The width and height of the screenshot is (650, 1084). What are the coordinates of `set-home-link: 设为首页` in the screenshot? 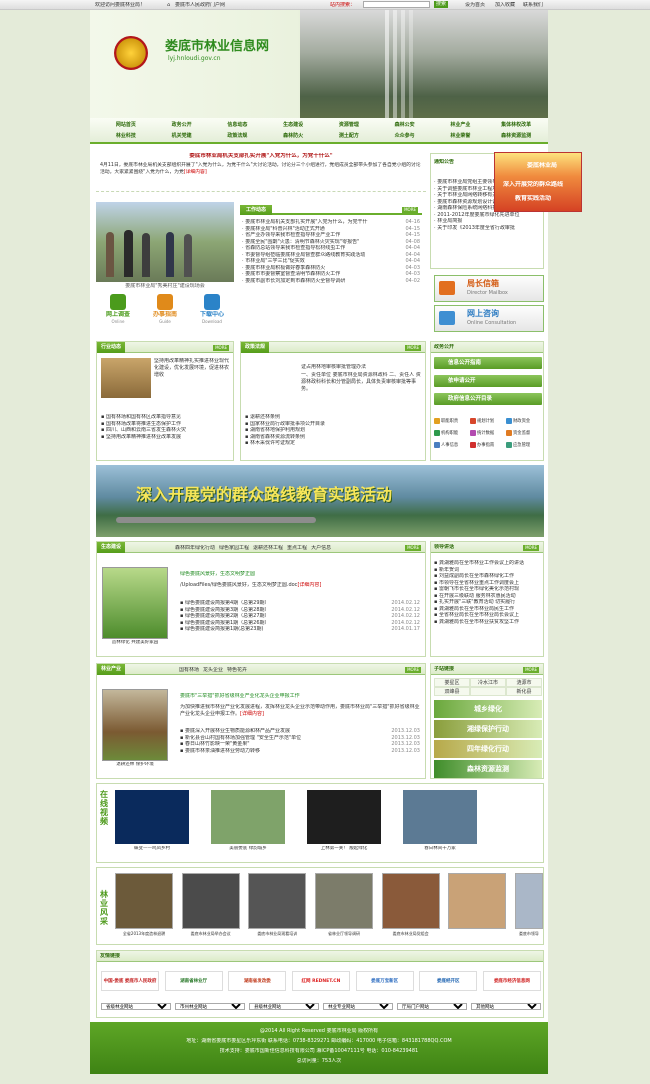 It's located at (475, 5).